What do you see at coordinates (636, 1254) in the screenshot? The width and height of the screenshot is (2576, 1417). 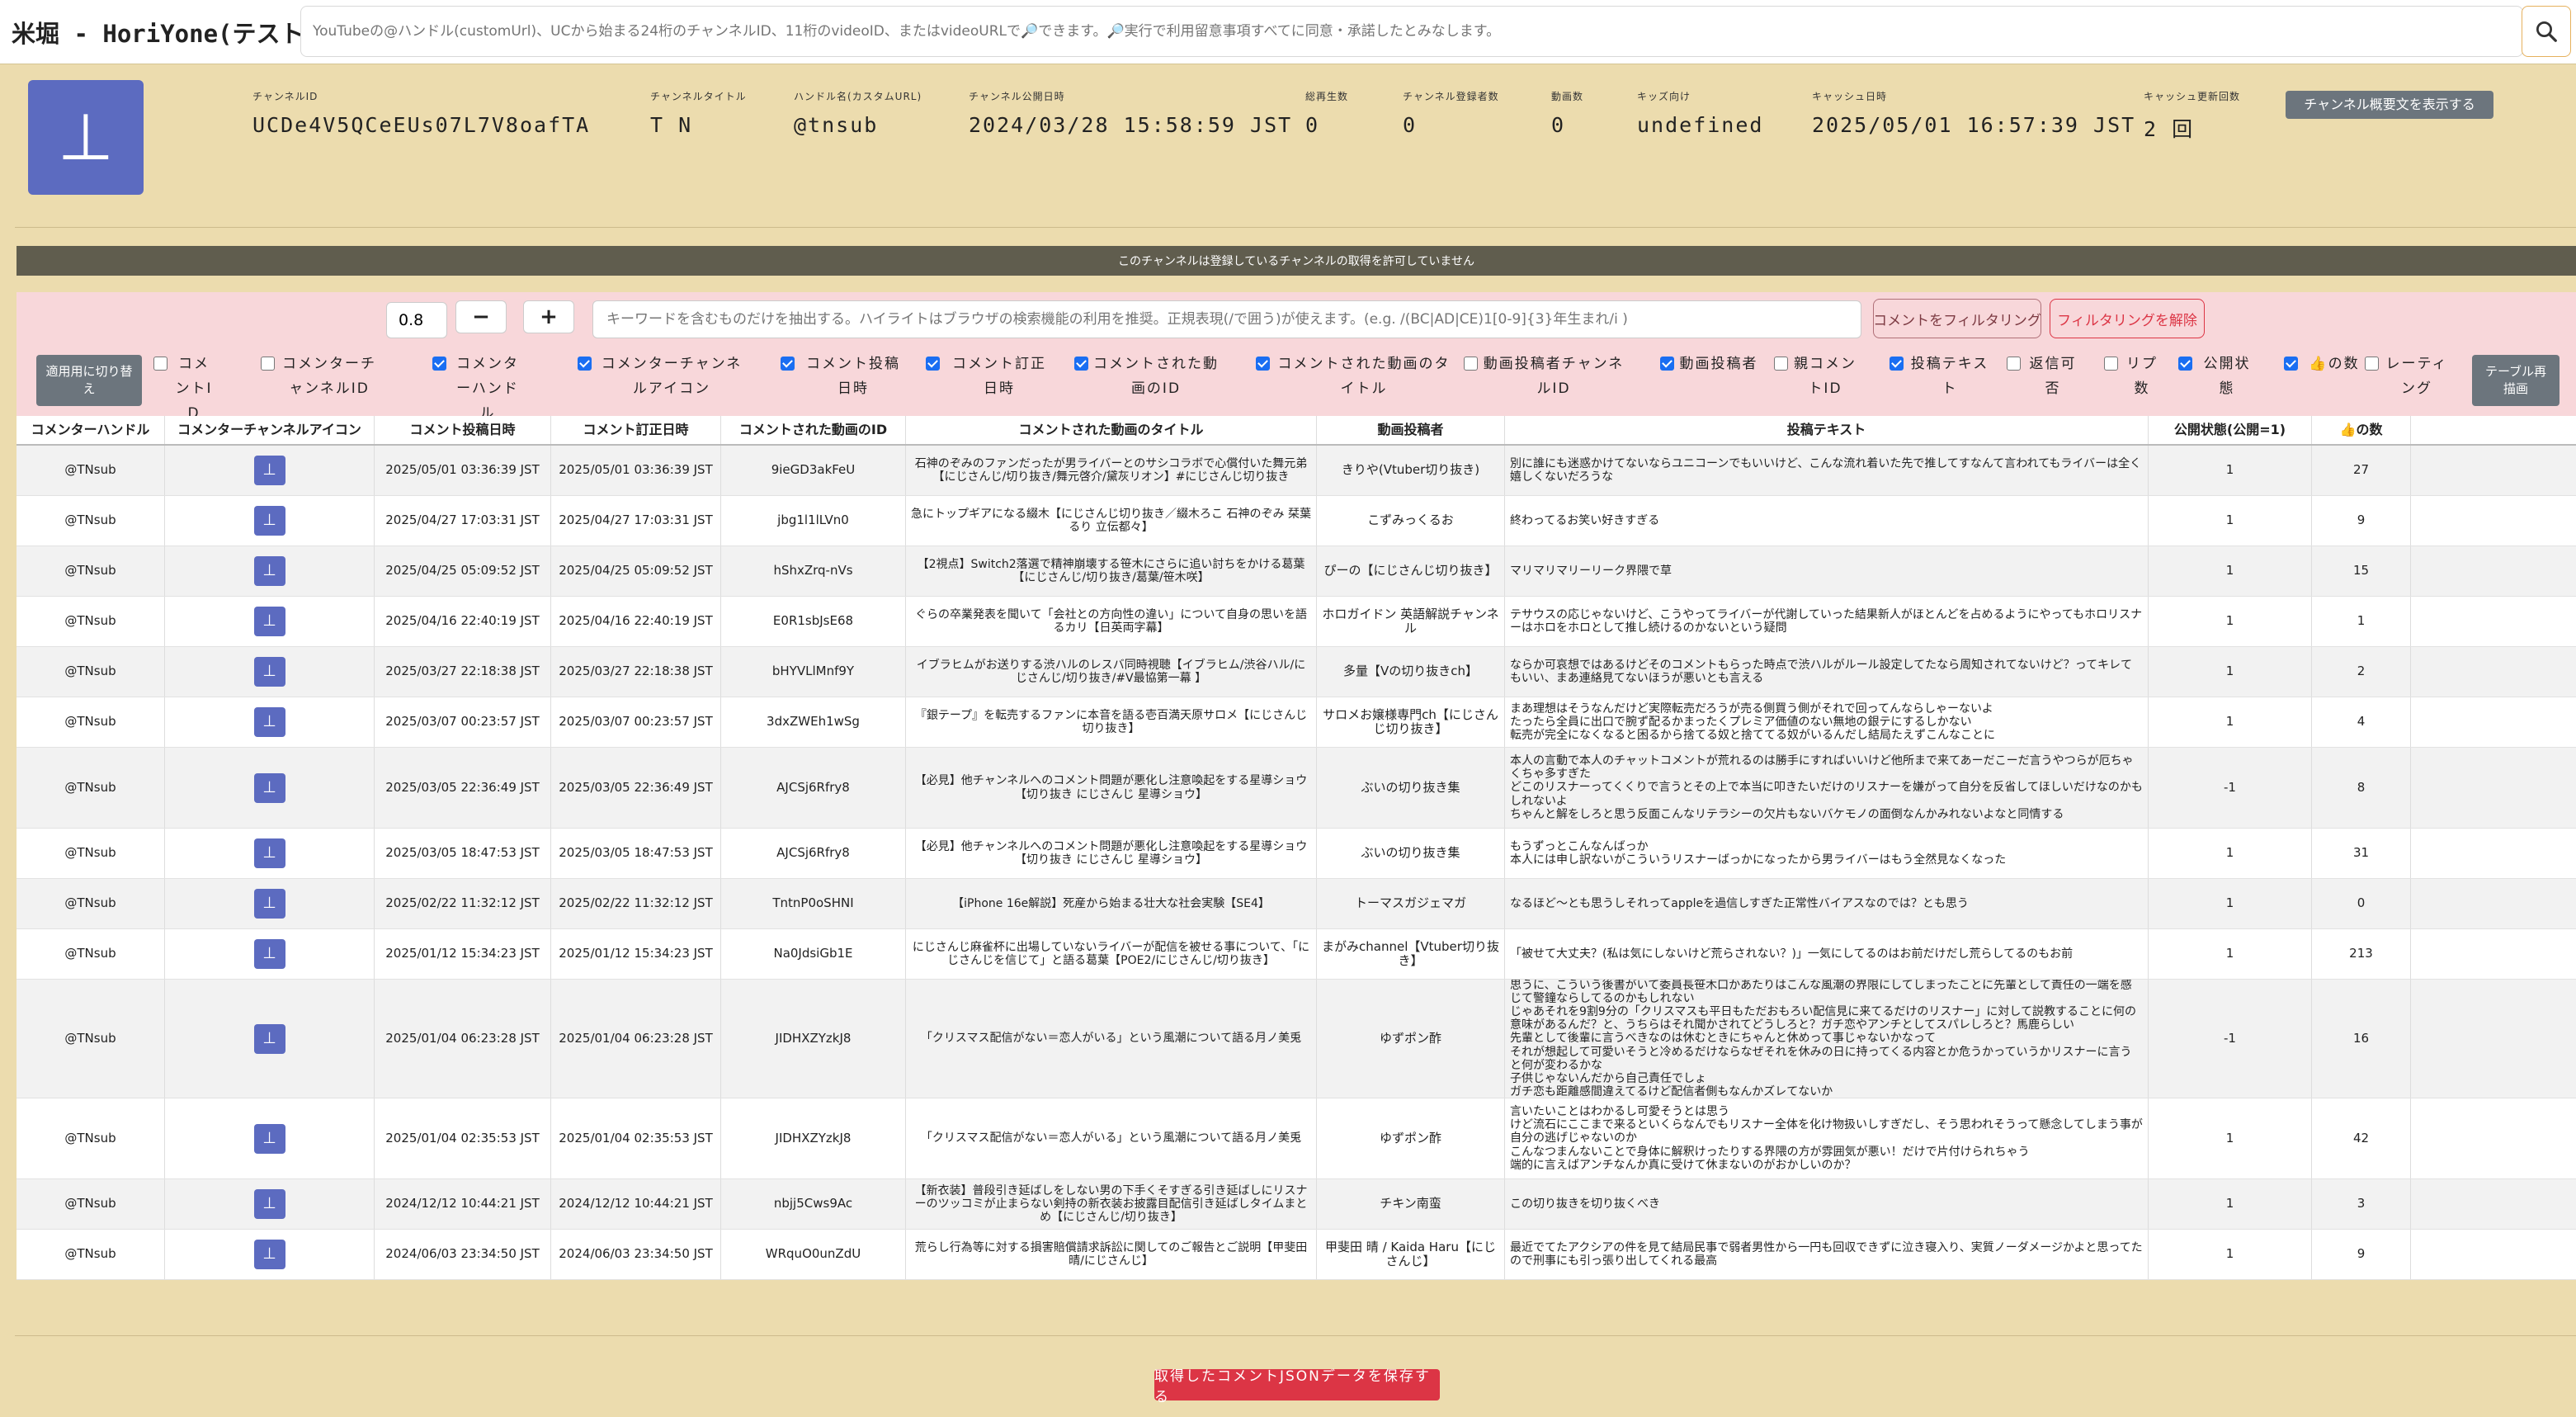 I see `cell-edited: 2024/06/03 23:34:50 JST` at bounding box center [636, 1254].